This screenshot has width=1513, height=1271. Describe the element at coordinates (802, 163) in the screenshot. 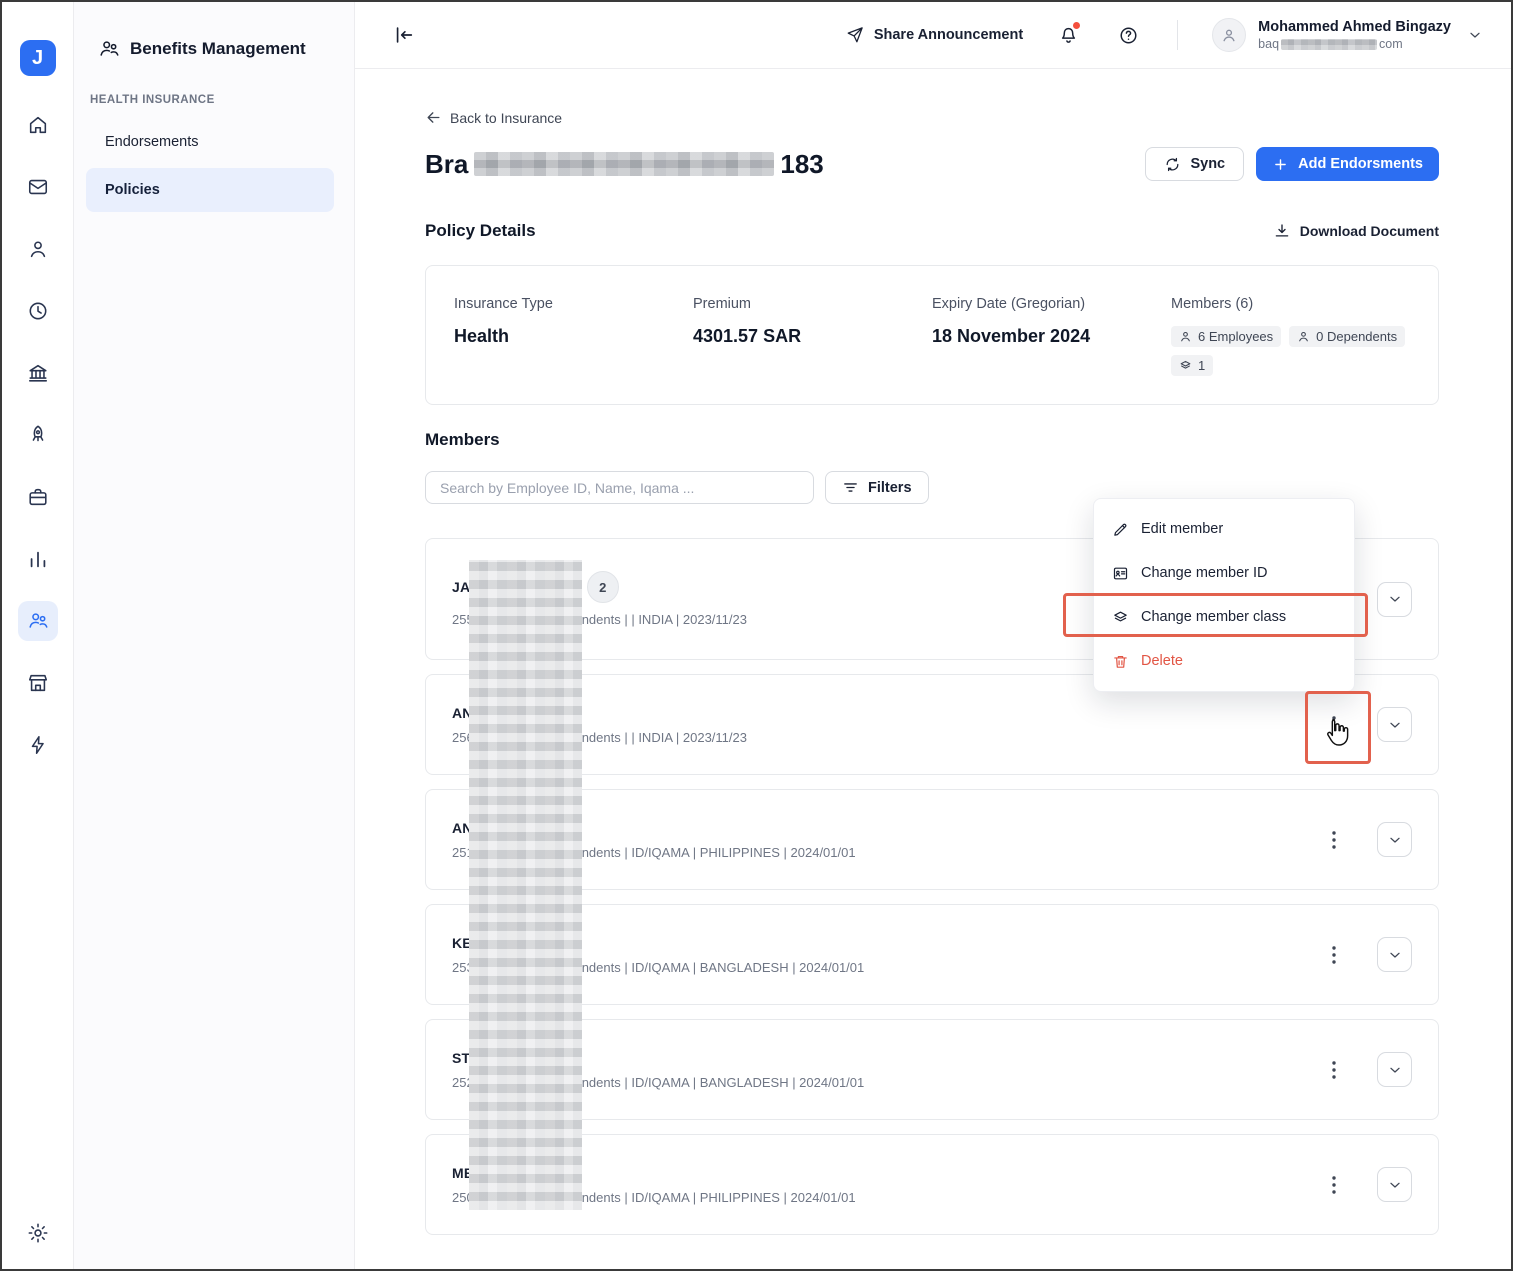

I see `page-title-suffix: 183` at that location.